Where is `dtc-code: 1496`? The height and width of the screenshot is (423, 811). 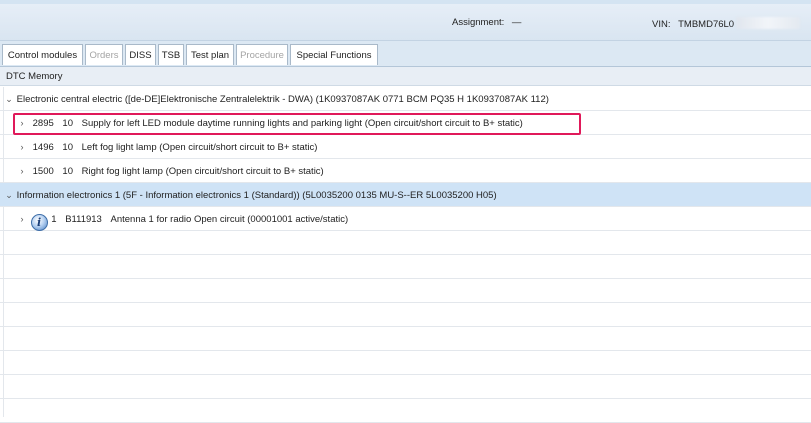 dtc-code: 1496 is located at coordinates (43, 147).